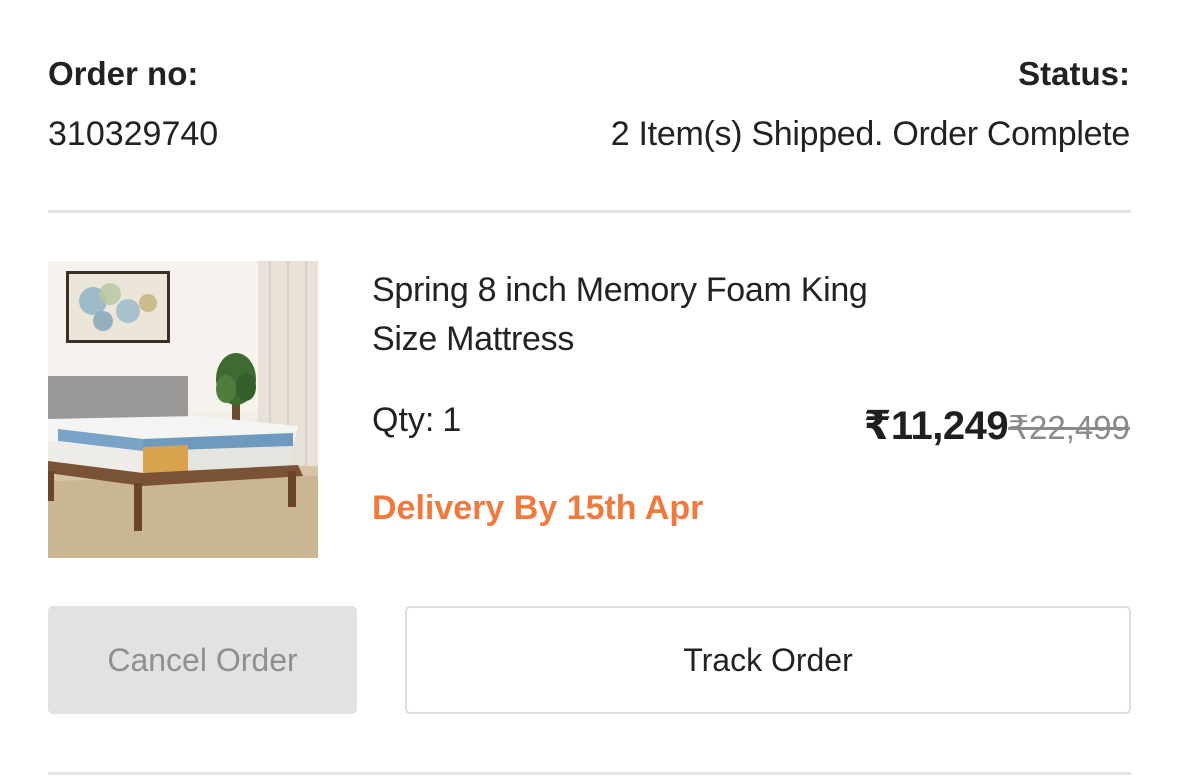 The width and height of the screenshot is (1179, 777). I want to click on product-image, so click(183, 409).